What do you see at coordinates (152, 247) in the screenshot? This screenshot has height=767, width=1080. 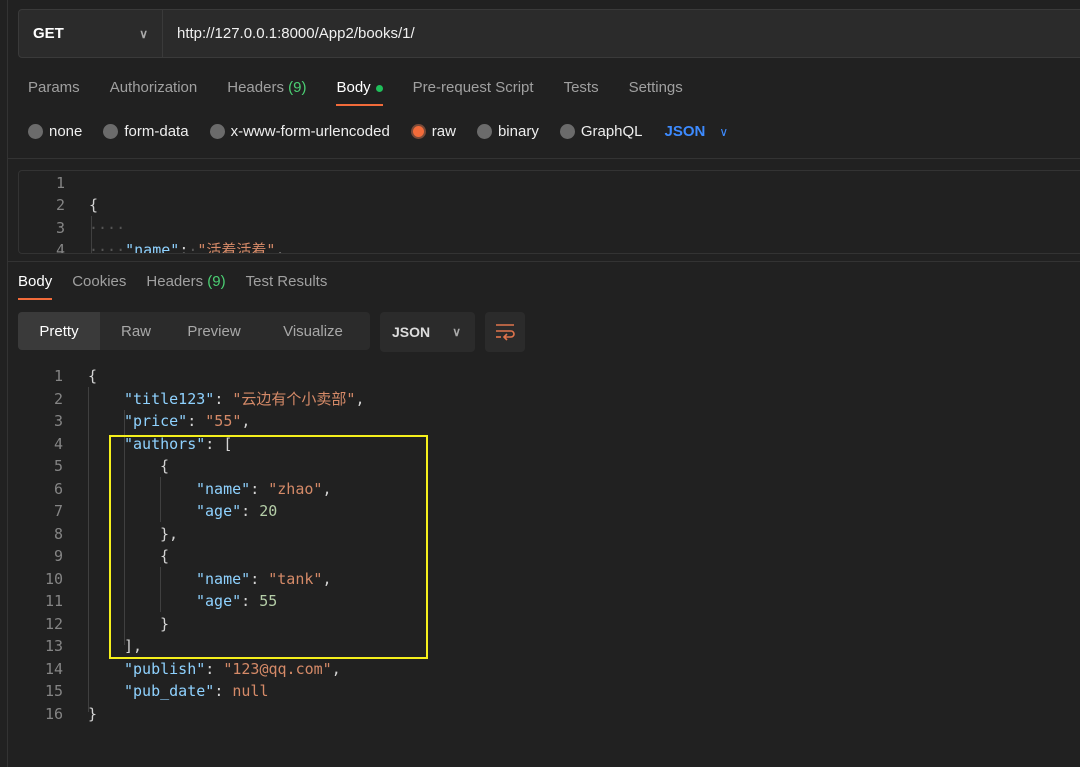 I see `code-token: "name"` at bounding box center [152, 247].